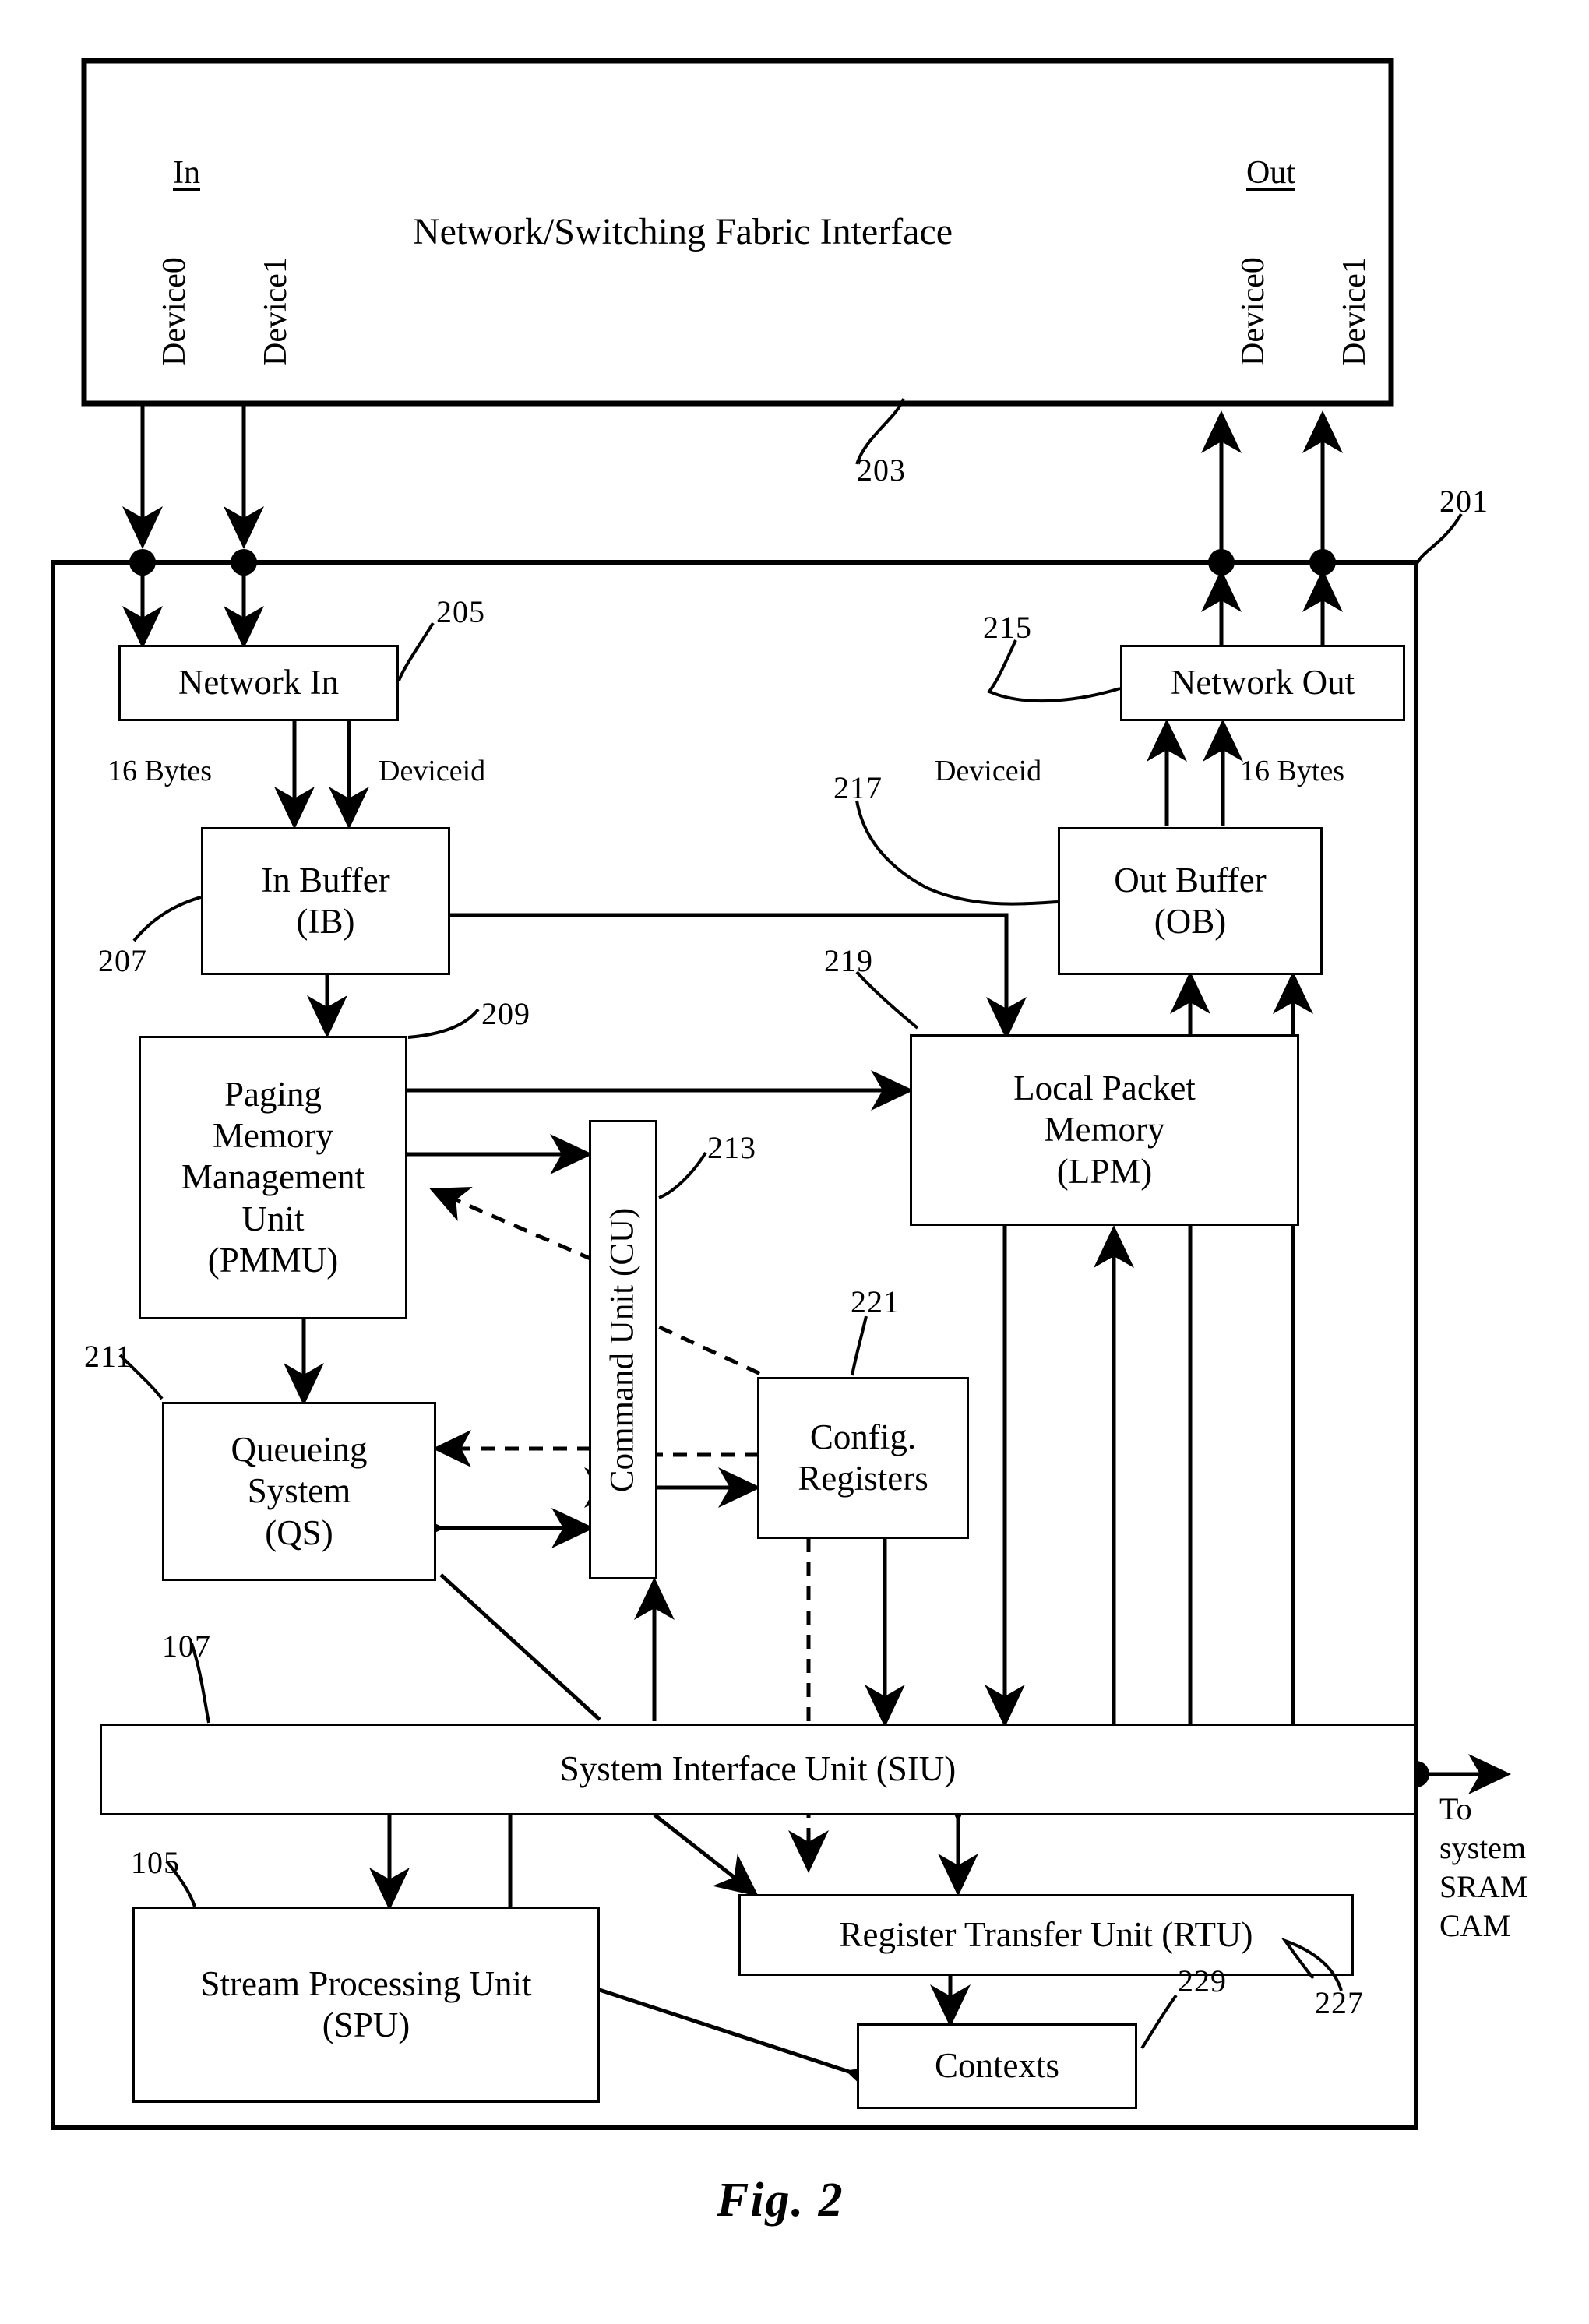  Describe the element at coordinates (1202, 1980) in the screenshot. I see `ref-229: 229` at that location.